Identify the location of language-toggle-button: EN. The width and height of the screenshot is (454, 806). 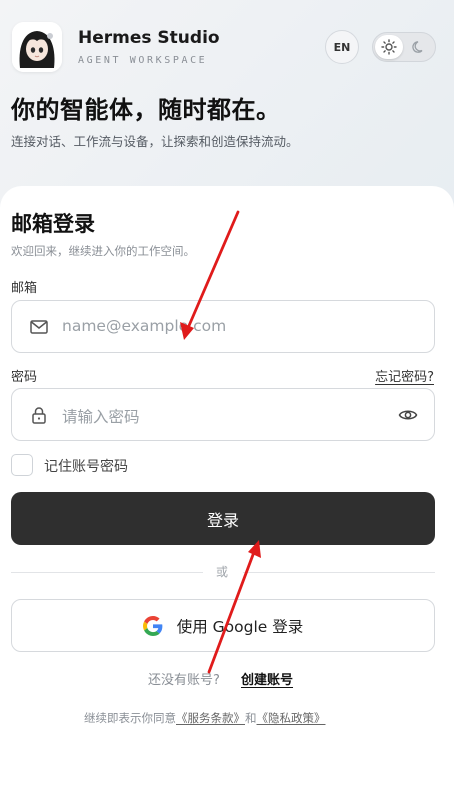
(342, 47).